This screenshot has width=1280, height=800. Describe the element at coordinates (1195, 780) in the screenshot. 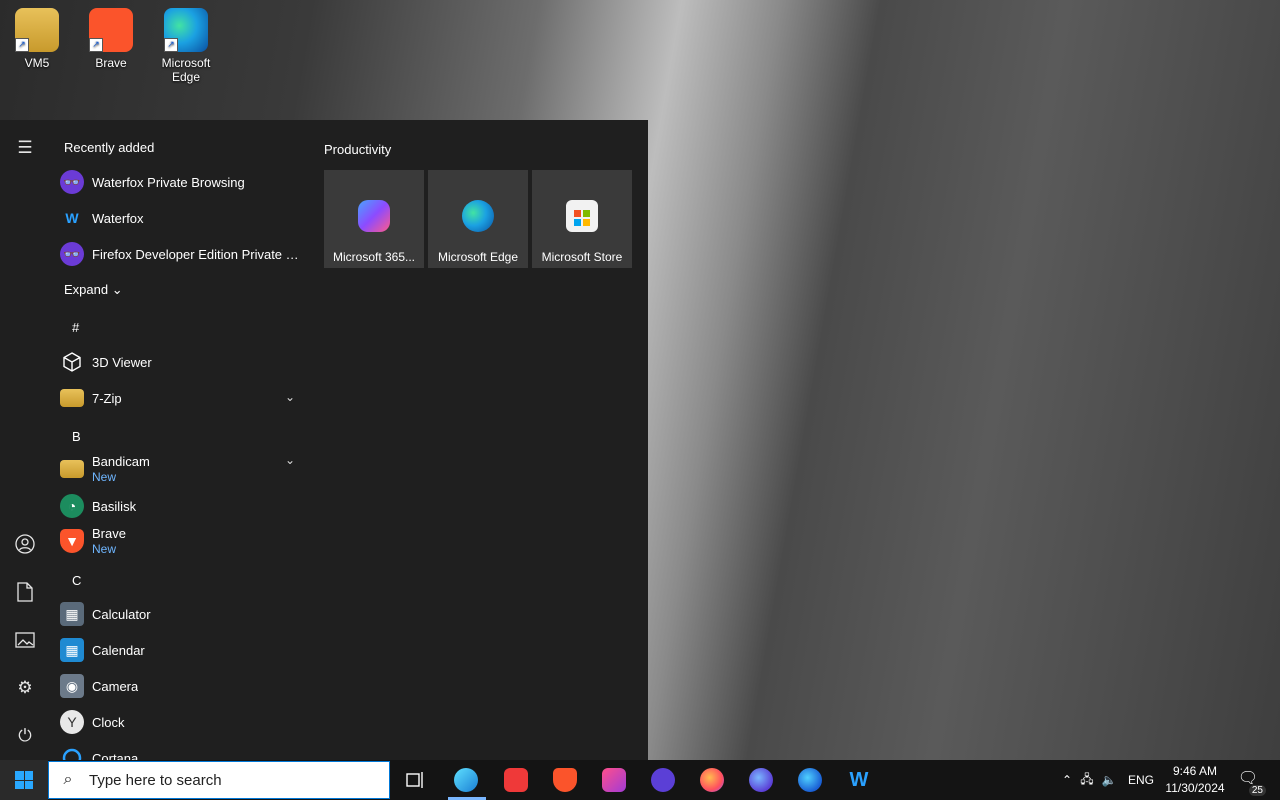

I see `clock: 9:46 AM 11/30/2024` at that location.